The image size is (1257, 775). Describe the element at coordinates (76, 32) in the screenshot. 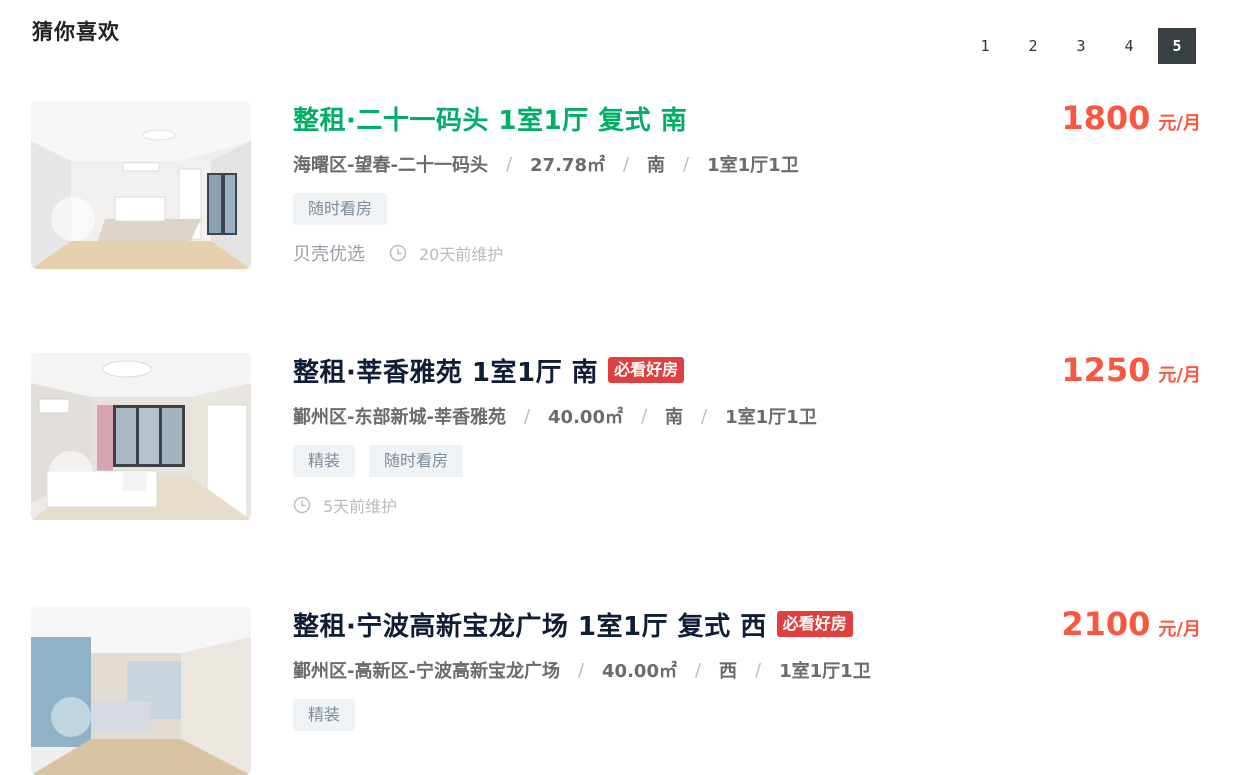

I see `section-title: 猜你喜欢` at that location.